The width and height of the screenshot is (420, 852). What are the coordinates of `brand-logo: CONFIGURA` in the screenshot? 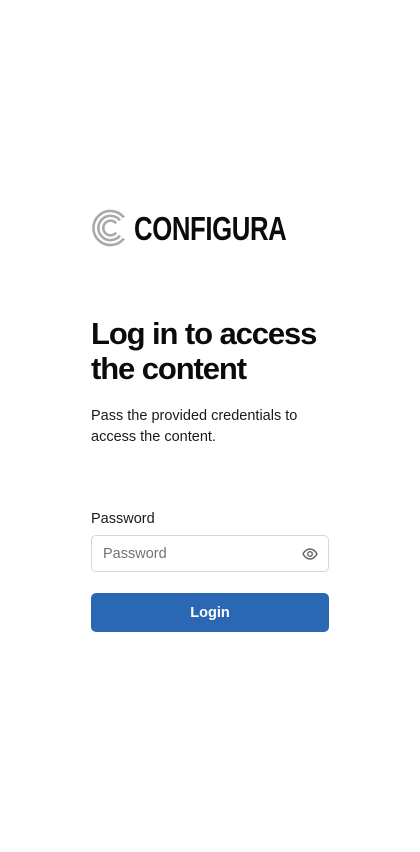 It's located at (210, 228).